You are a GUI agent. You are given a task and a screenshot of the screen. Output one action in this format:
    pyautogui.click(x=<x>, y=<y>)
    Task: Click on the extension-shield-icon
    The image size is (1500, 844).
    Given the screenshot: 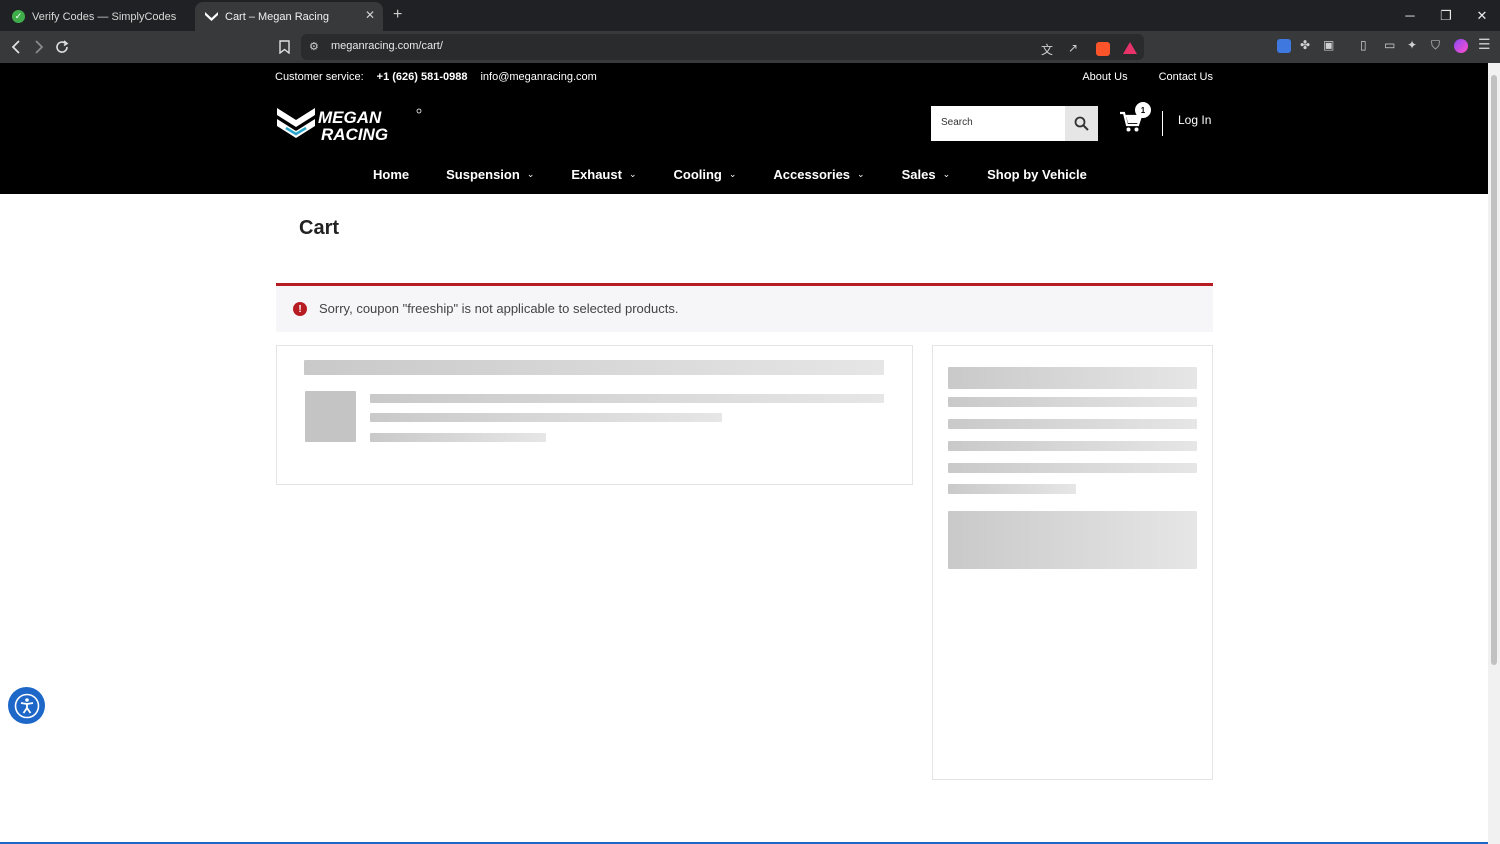 What is the action you would take?
    pyautogui.click(x=1284, y=46)
    